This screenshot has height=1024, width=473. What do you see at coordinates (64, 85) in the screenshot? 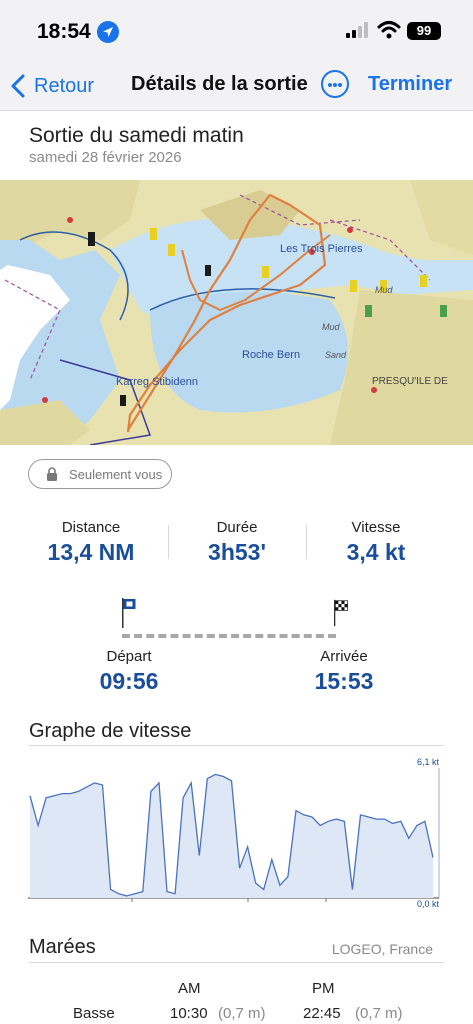
I see `back-label: Retour` at bounding box center [64, 85].